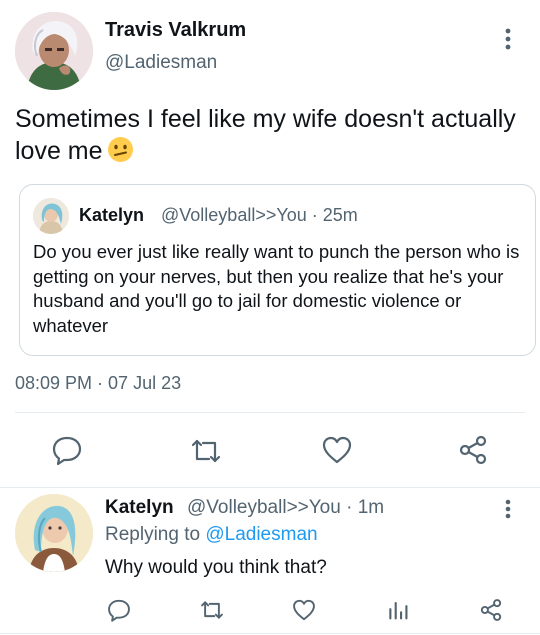 This screenshot has height=635, width=540. What do you see at coordinates (270, 633) in the screenshot?
I see `bottom-divider` at bounding box center [270, 633].